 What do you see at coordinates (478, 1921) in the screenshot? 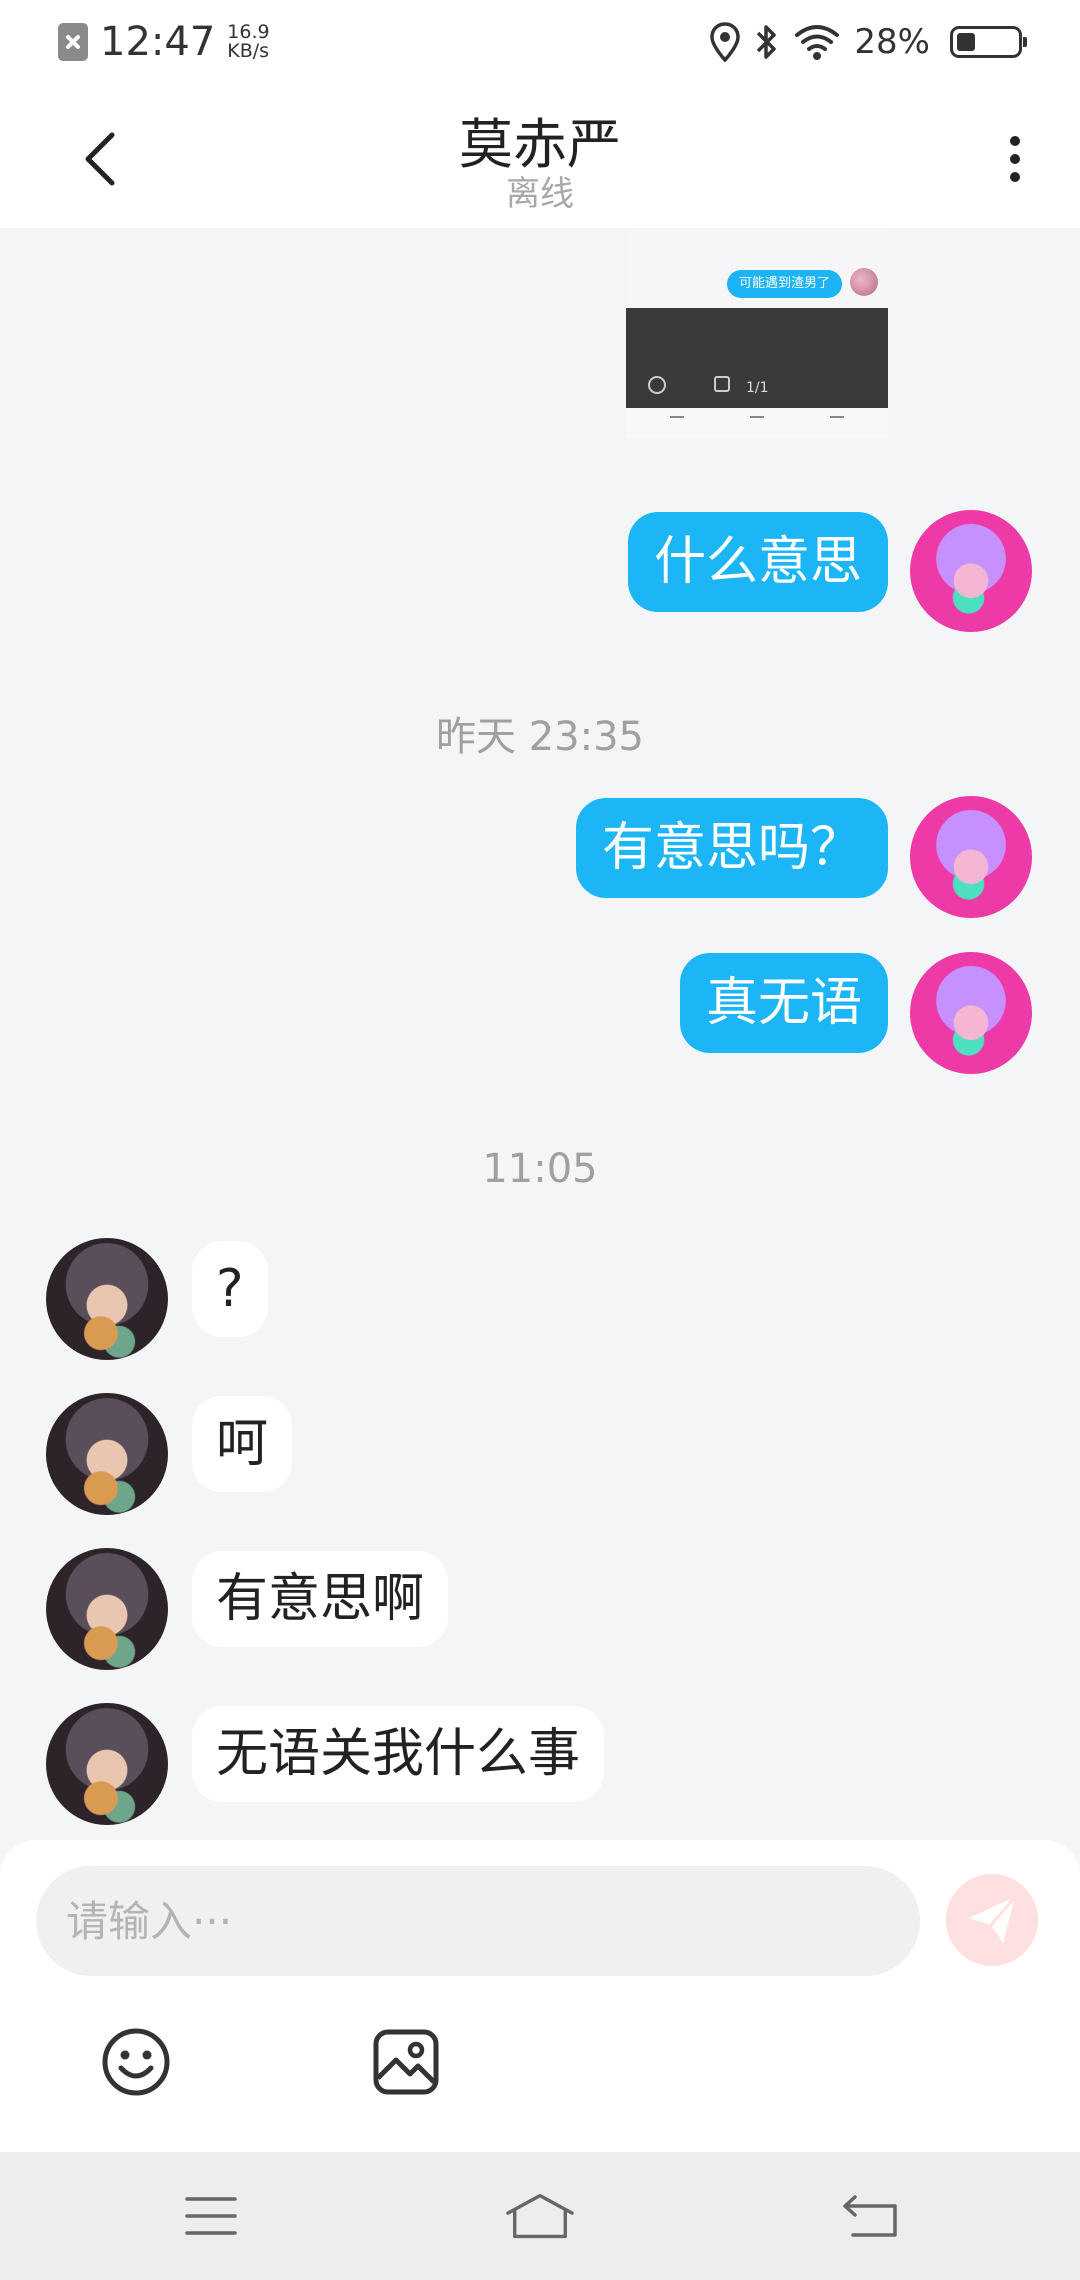
I see `message-input` at bounding box center [478, 1921].